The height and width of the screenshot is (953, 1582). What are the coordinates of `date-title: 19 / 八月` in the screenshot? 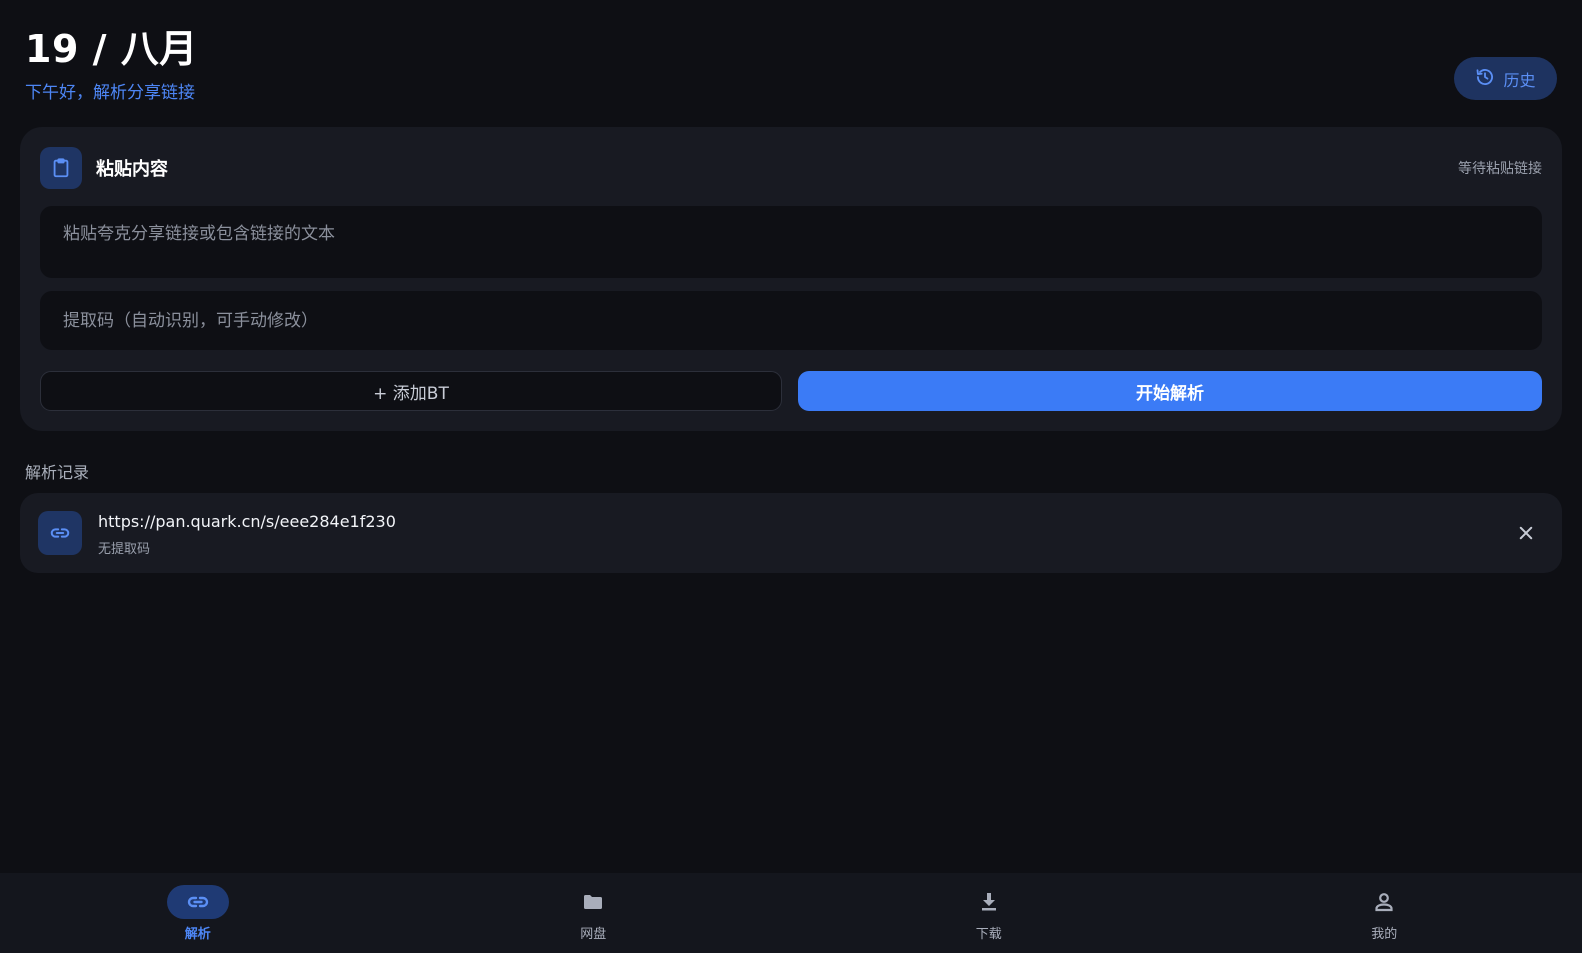 It's located at (111, 49).